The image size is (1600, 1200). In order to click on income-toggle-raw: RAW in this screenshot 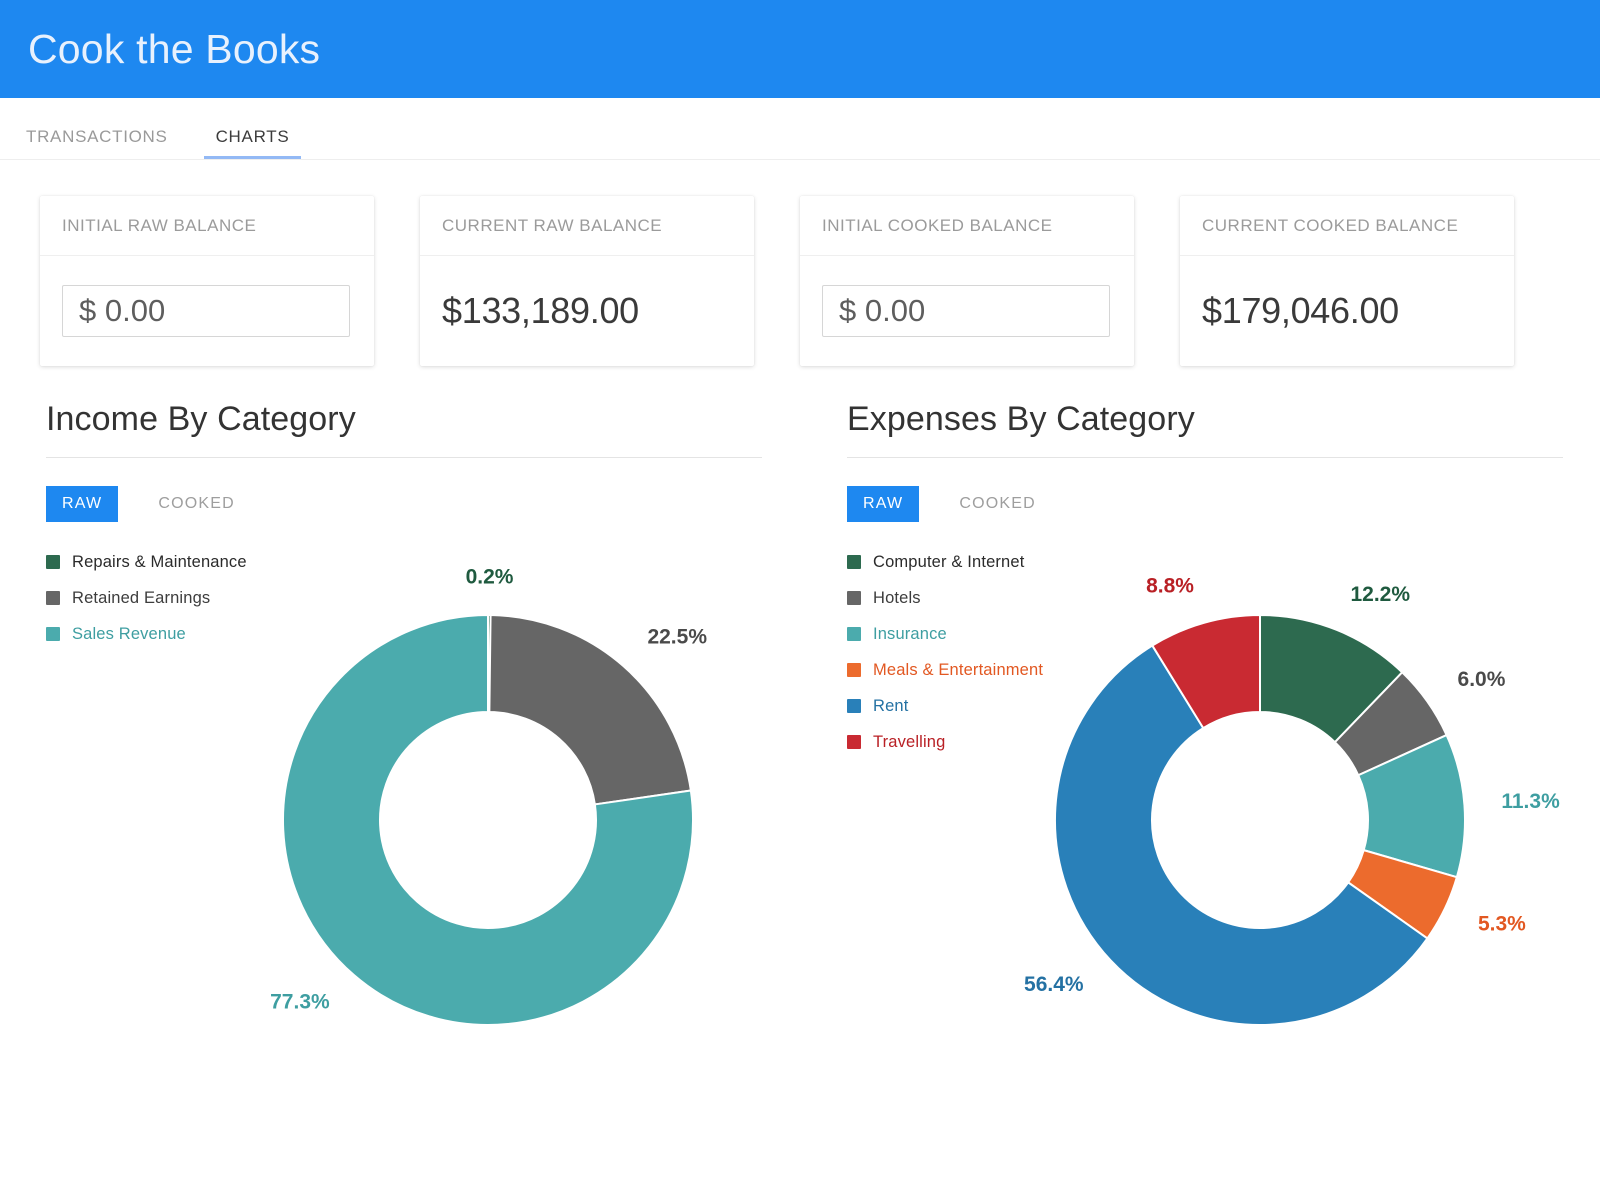, I will do `click(82, 504)`.